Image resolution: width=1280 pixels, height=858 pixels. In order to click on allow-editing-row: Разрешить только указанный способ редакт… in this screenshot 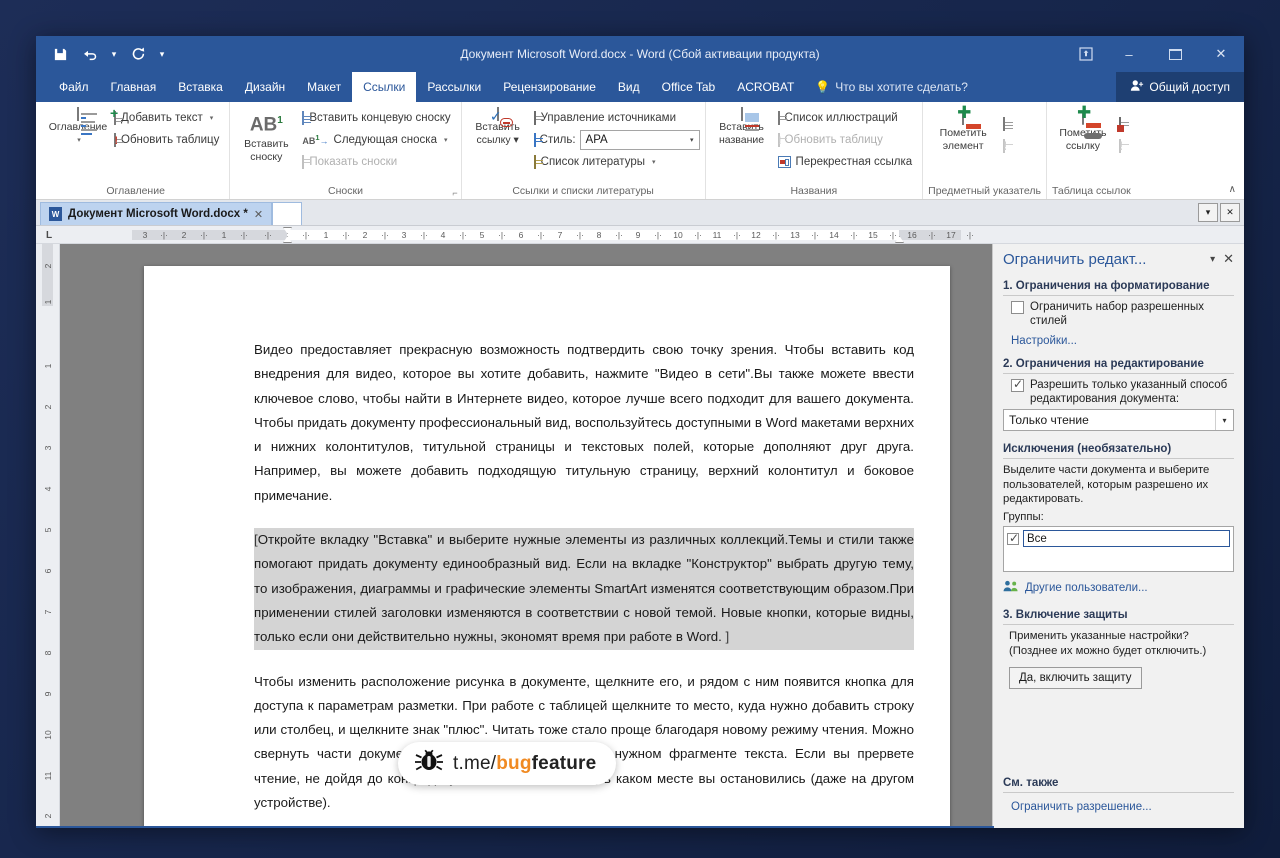, I will do `click(1118, 391)`.